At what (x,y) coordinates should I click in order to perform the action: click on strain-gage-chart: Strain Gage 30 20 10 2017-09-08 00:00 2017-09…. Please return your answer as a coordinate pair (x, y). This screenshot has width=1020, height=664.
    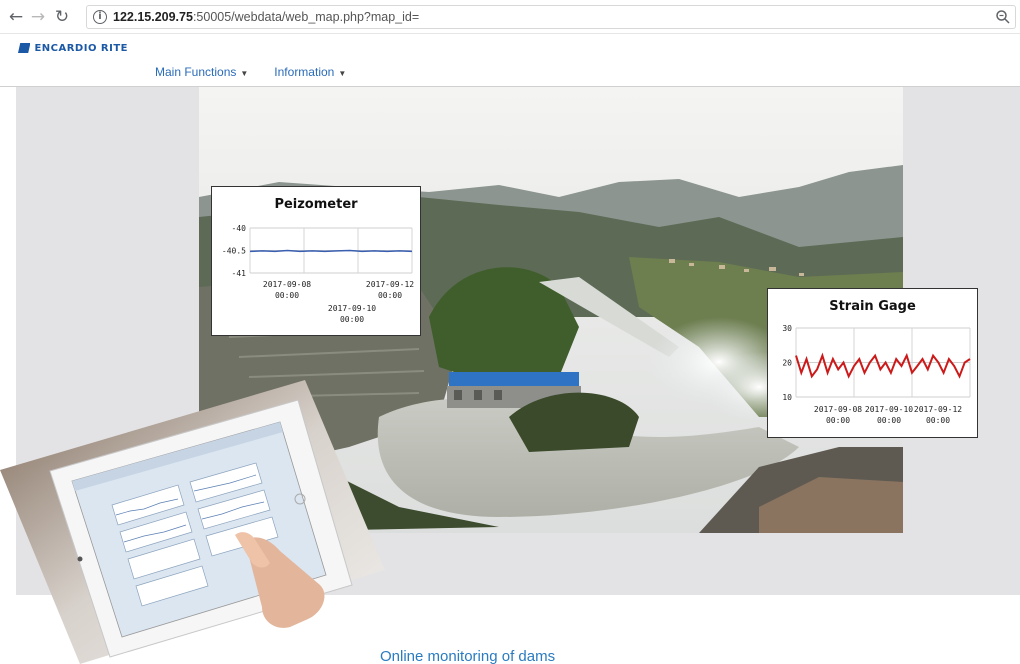
    Looking at the image, I should click on (872, 363).